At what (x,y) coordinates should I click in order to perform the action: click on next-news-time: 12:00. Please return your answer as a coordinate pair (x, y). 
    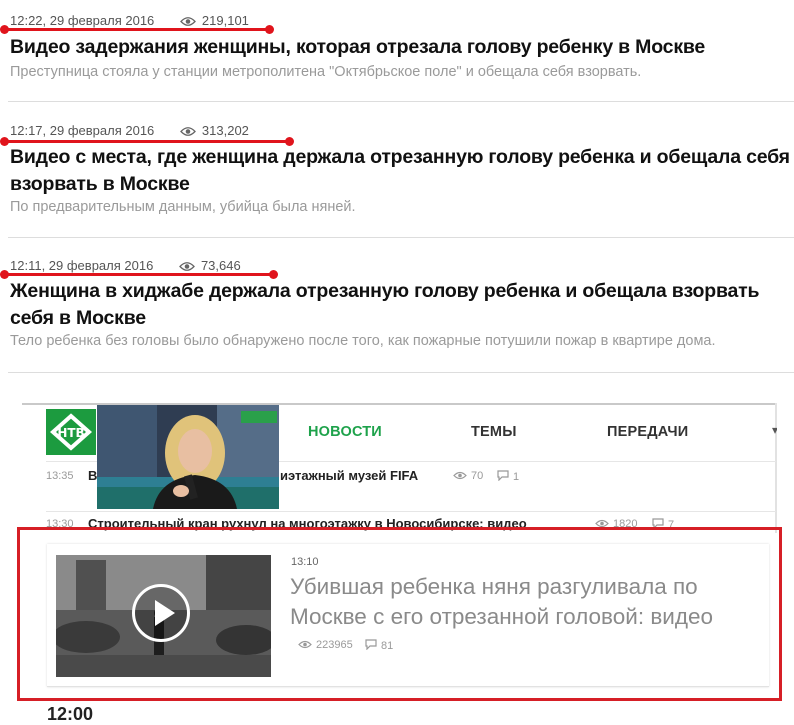
    Looking at the image, I should click on (70, 714).